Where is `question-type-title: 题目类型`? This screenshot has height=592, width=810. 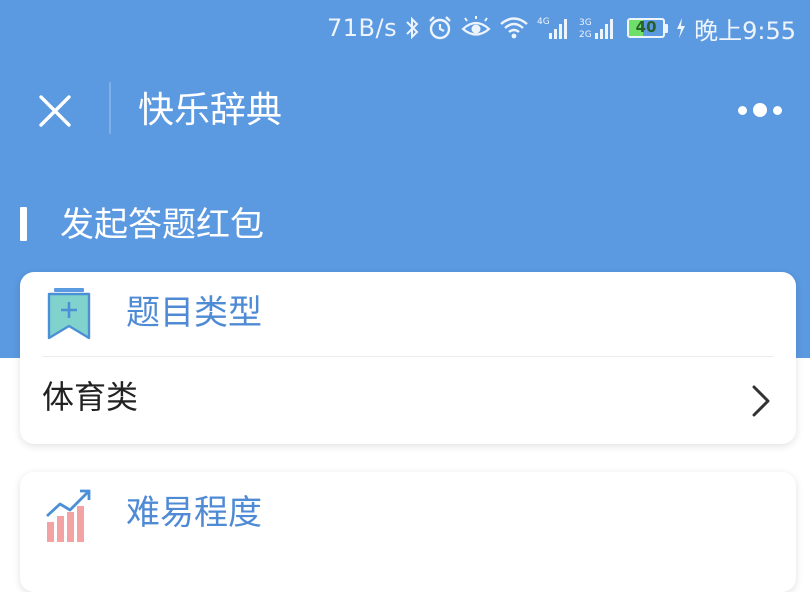
question-type-title: 题目类型 is located at coordinates (194, 313).